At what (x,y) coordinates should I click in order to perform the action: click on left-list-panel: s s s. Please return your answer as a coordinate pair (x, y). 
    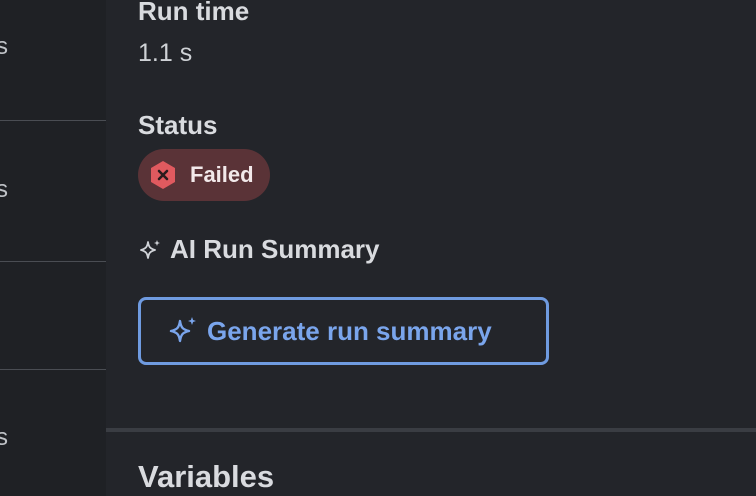
    Looking at the image, I should click on (53, 248).